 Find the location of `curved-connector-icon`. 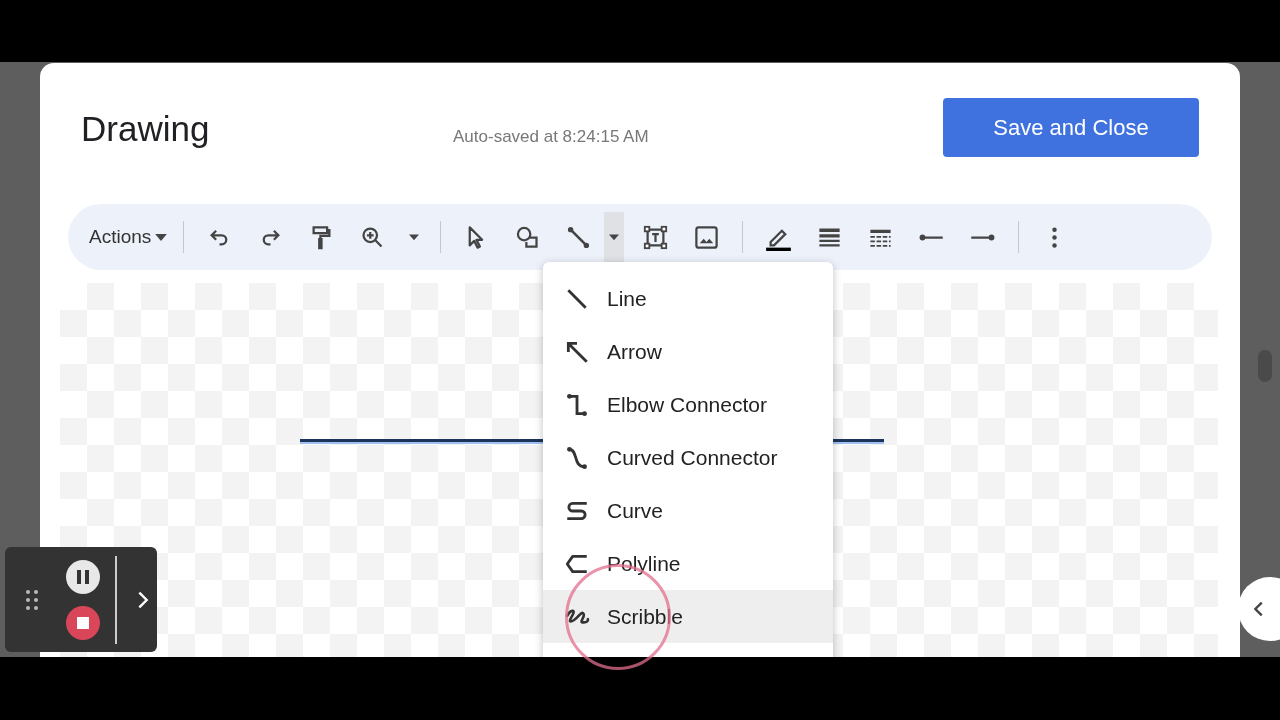

curved-connector-icon is located at coordinates (577, 457).